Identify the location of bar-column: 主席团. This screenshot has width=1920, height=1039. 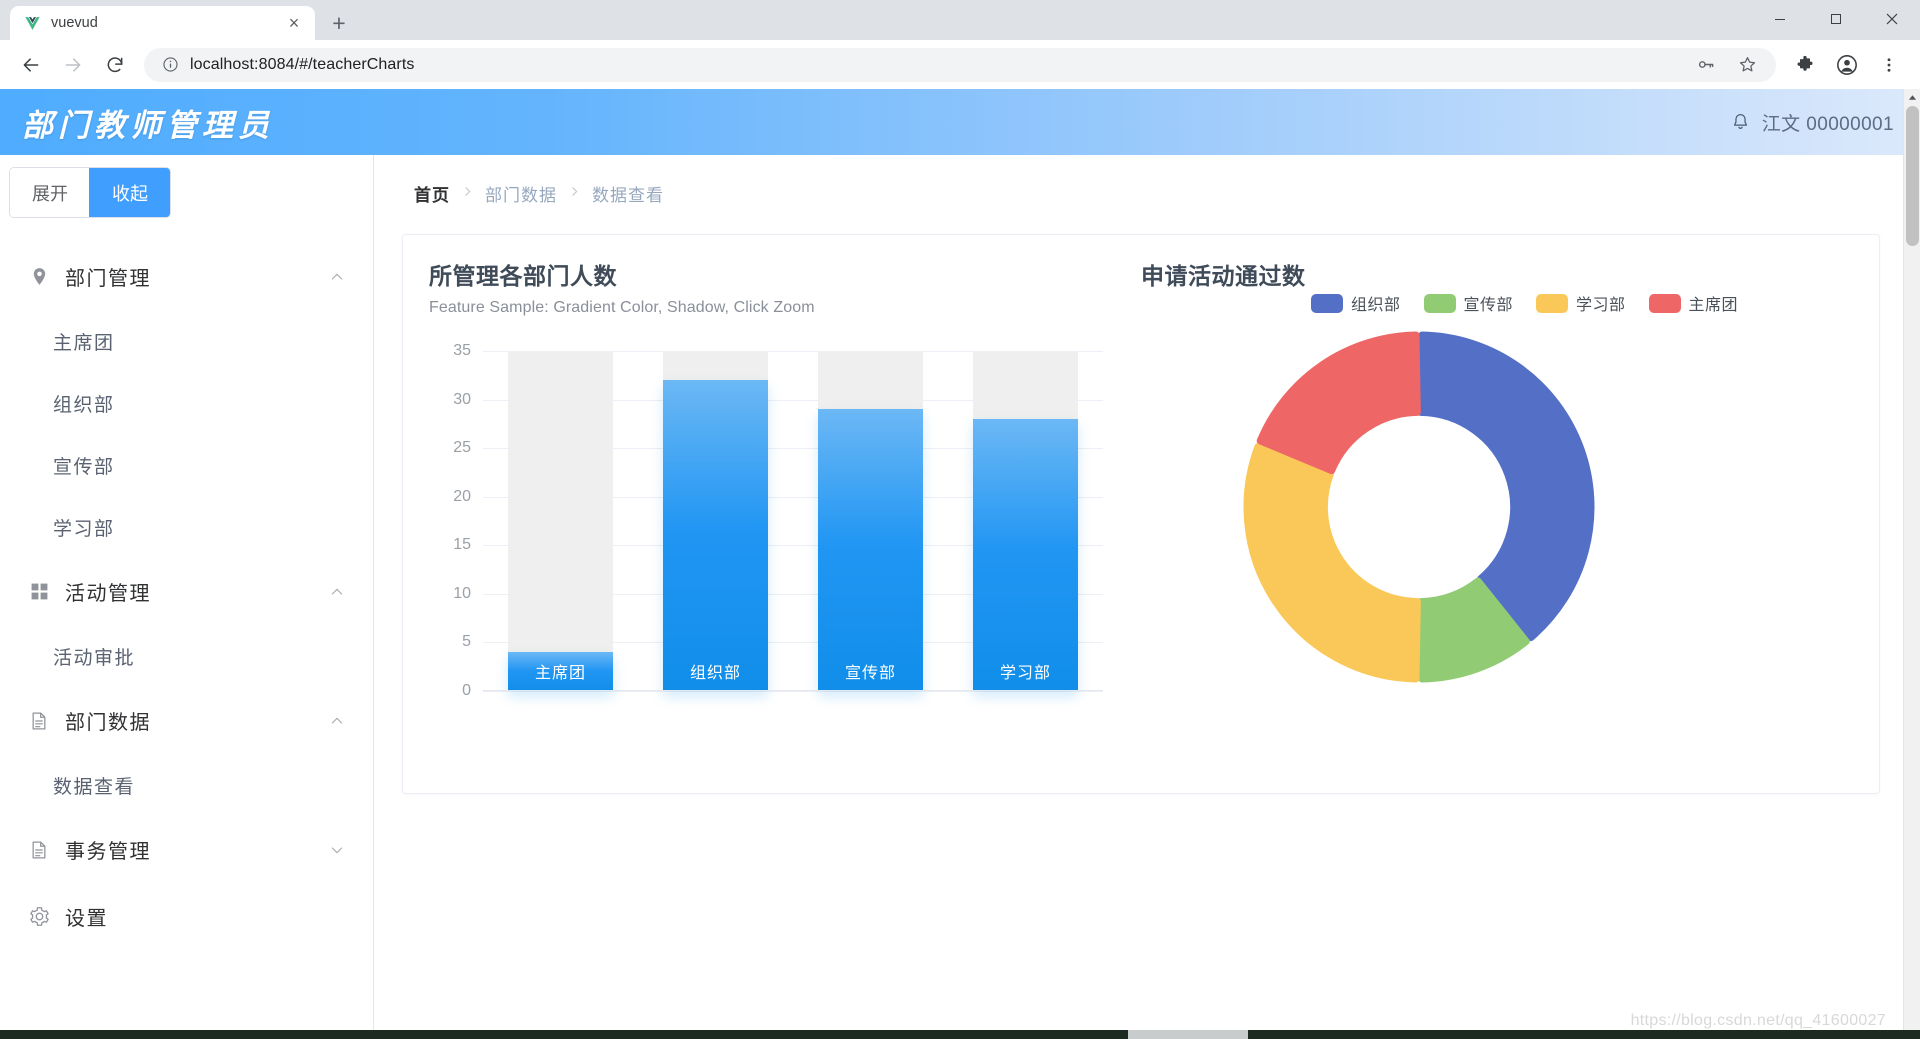
(560, 521).